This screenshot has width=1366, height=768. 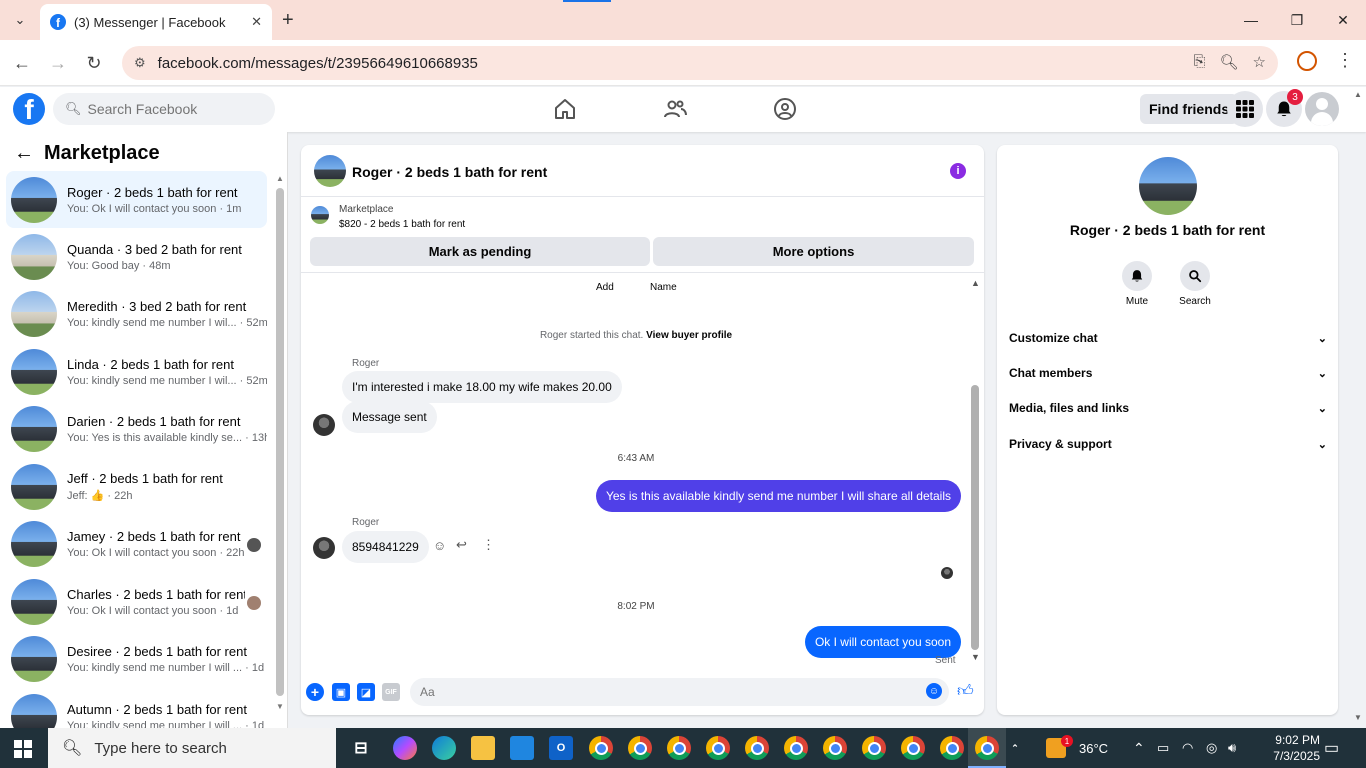 I want to click on new-tab-icon: +, so click(x=288, y=20).